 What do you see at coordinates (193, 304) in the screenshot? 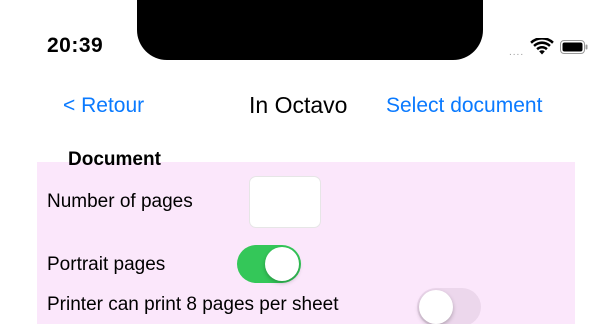
I see `printer-8-pages-label: Printer can print 8 pages per sheet` at bounding box center [193, 304].